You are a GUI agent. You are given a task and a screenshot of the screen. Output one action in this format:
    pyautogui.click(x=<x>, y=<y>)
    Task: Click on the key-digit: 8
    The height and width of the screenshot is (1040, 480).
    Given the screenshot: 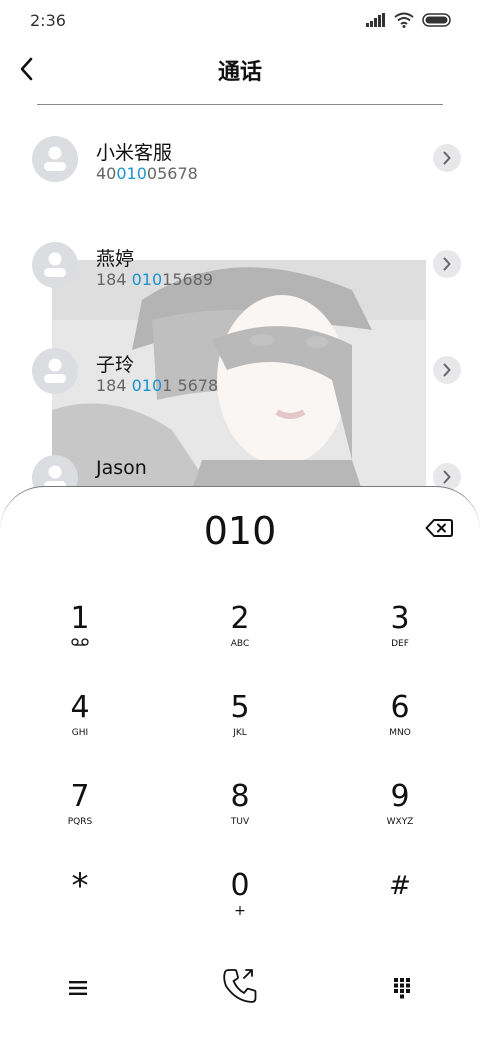 What is the action you would take?
    pyautogui.click(x=240, y=796)
    